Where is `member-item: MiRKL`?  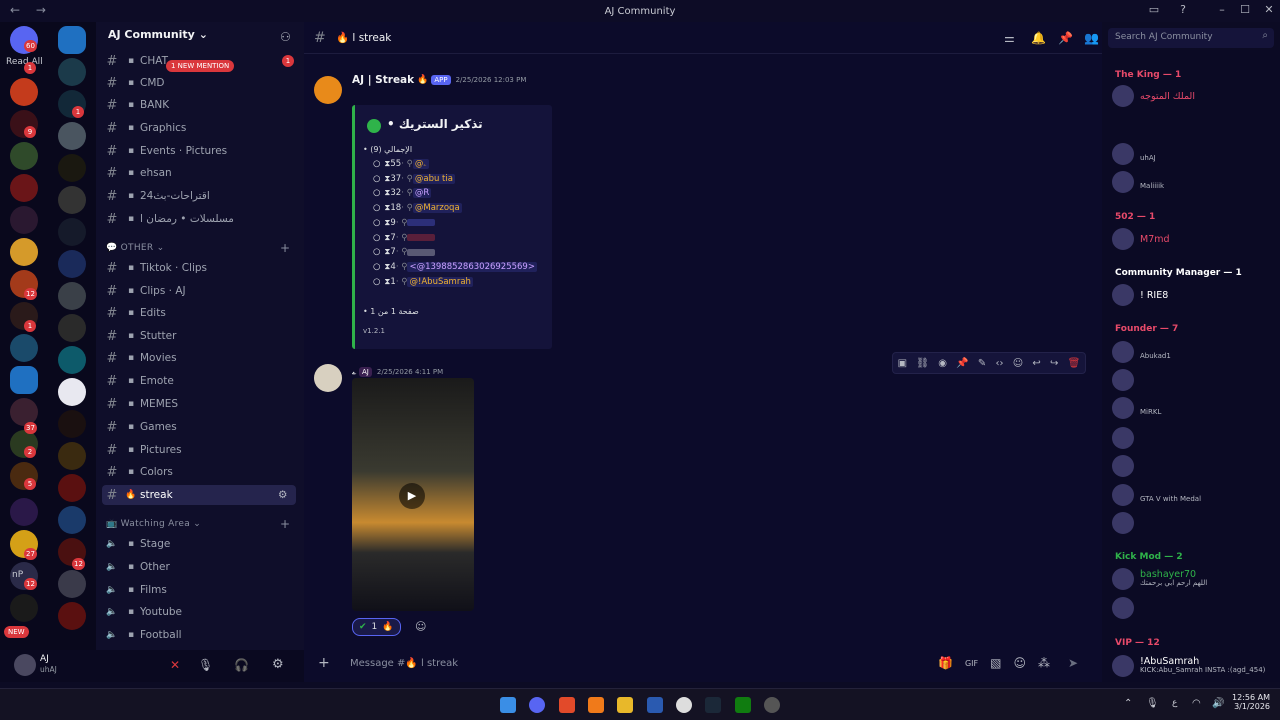
member-item: MiRKL is located at coordinates (1194, 408).